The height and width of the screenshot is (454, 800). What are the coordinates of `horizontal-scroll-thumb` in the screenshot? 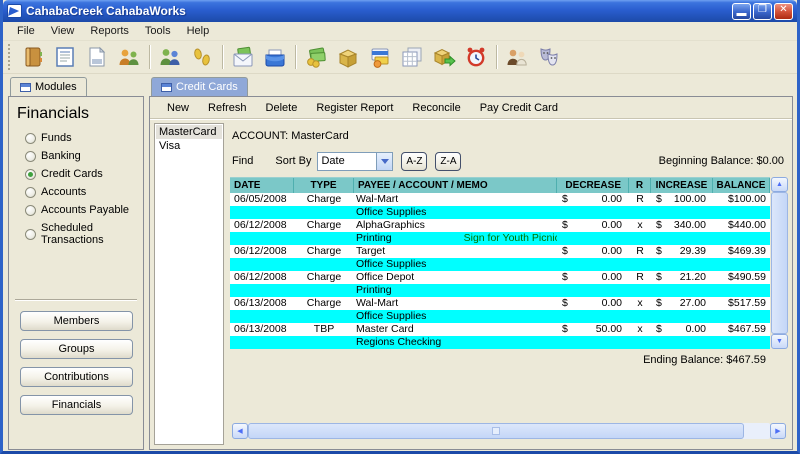 It's located at (496, 431).